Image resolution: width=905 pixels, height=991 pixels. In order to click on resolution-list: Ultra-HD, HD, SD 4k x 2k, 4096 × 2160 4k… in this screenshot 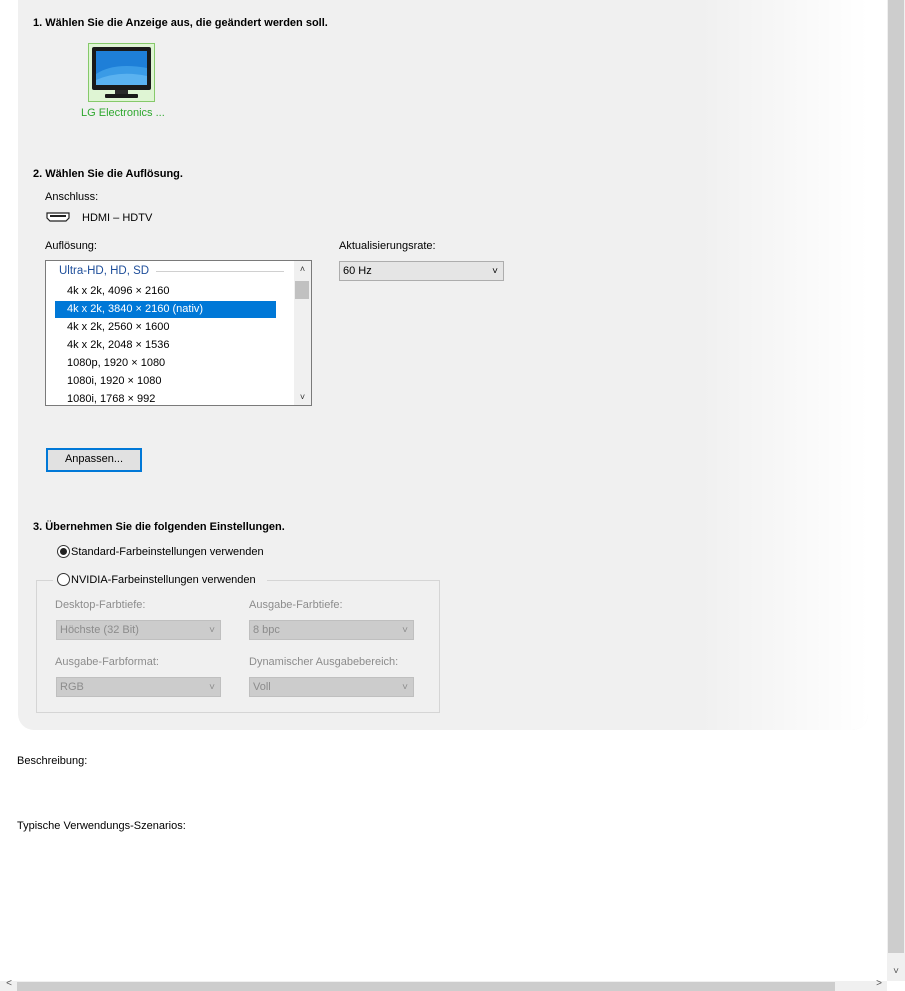, I will do `click(178, 333)`.